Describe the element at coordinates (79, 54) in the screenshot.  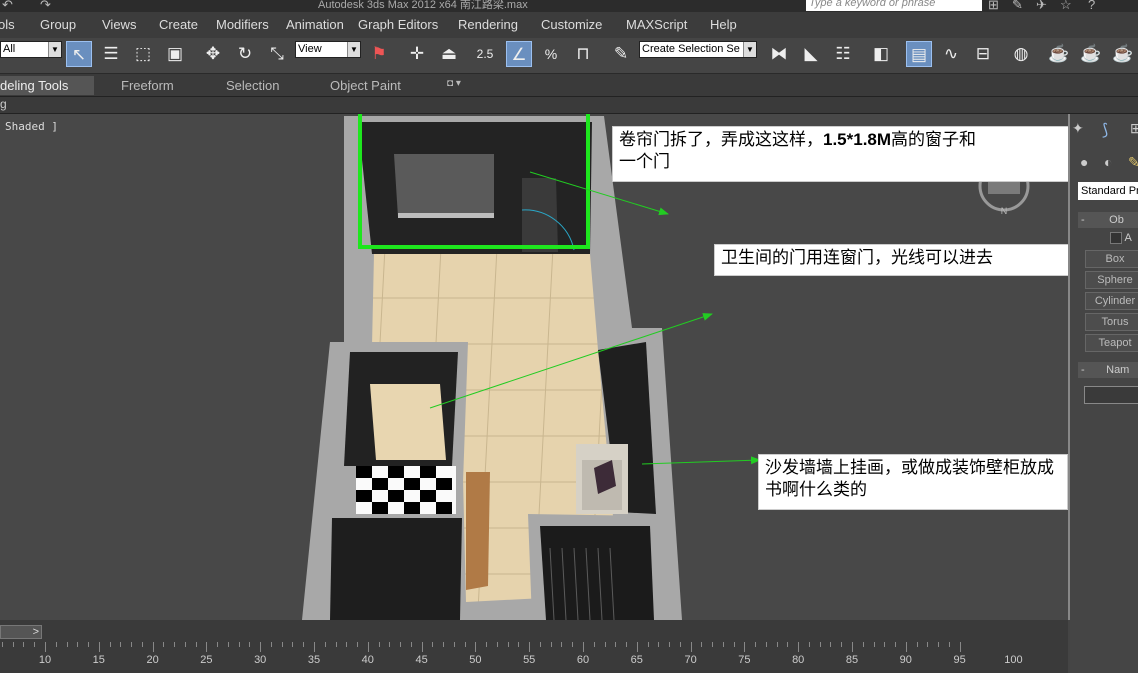
I see `select-object-button: ↖` at that location.